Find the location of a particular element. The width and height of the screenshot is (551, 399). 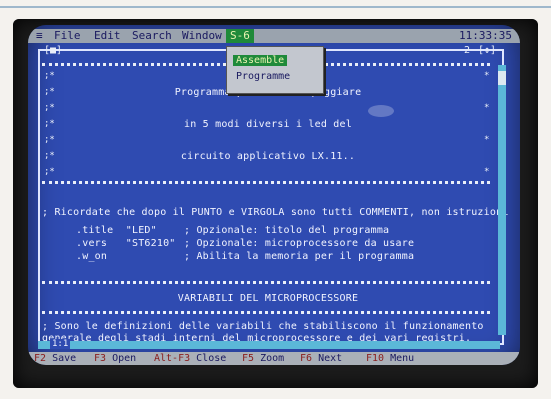

window-zoom-icon: [↕] is located at coordinates (487, 50).